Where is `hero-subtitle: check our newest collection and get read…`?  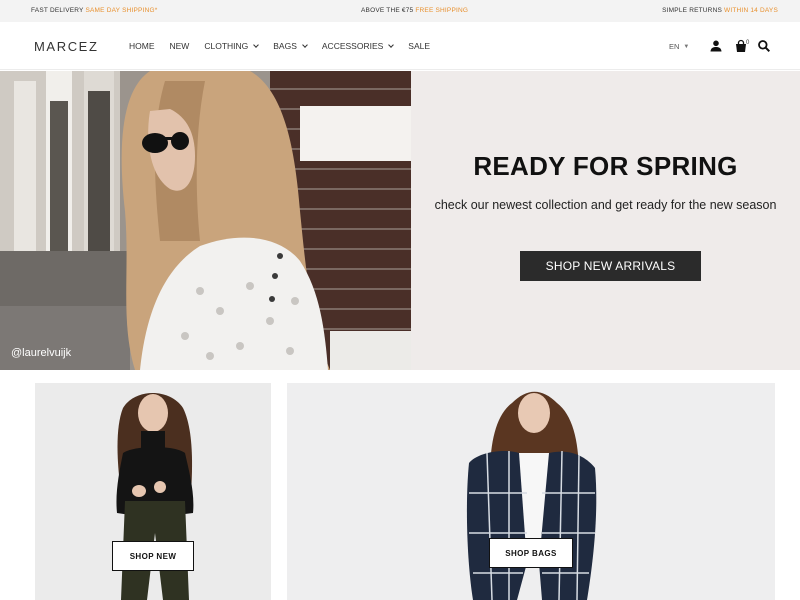
hero-subtitle: check our newest collection and get read… is located at coordinates (605, 205).